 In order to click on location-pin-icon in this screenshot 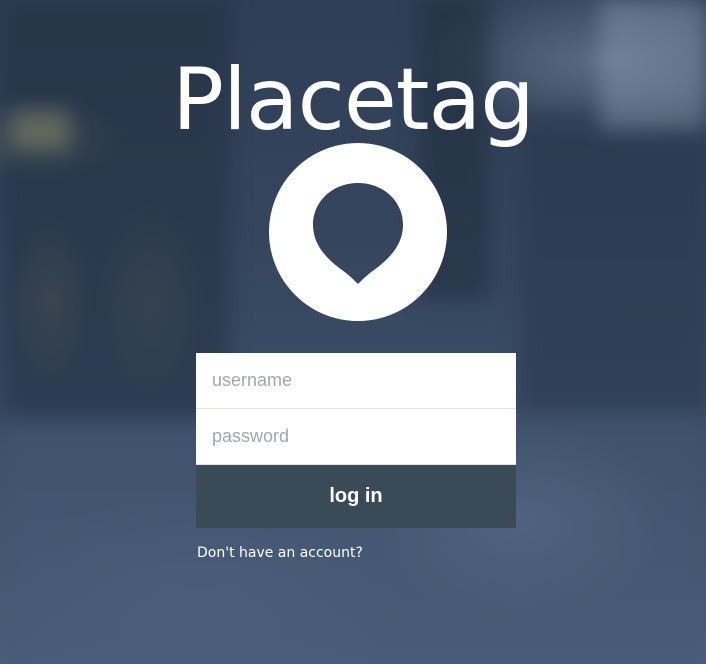, I will do `click(358, 232)`.